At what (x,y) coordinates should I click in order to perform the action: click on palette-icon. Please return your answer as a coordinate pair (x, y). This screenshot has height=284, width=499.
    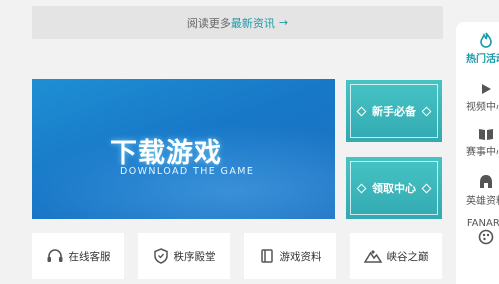
    Looking at the image, I should click on (486, 237).